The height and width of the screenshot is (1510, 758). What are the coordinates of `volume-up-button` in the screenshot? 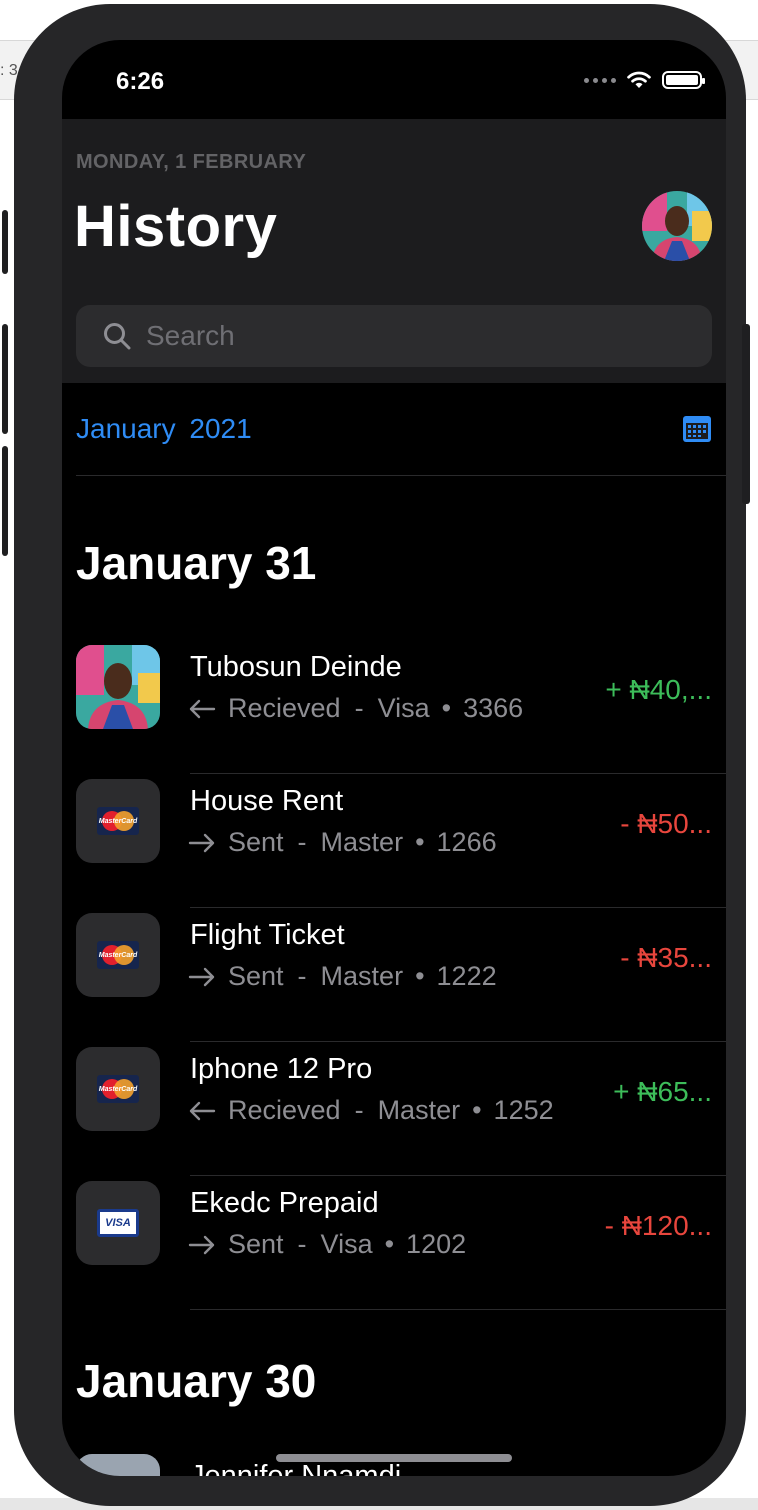 It's located at (5, 379).